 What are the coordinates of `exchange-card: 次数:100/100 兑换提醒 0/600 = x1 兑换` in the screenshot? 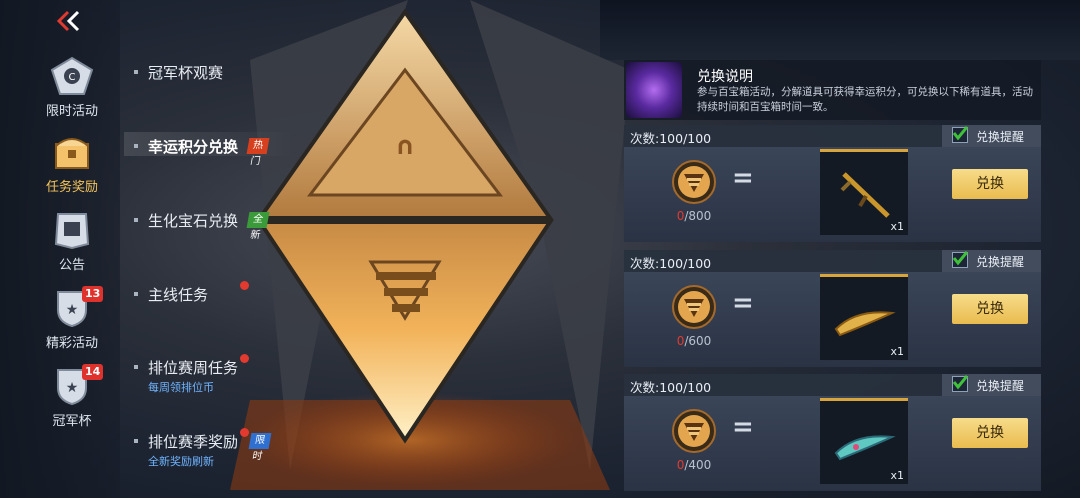 It's located at (832, 308).